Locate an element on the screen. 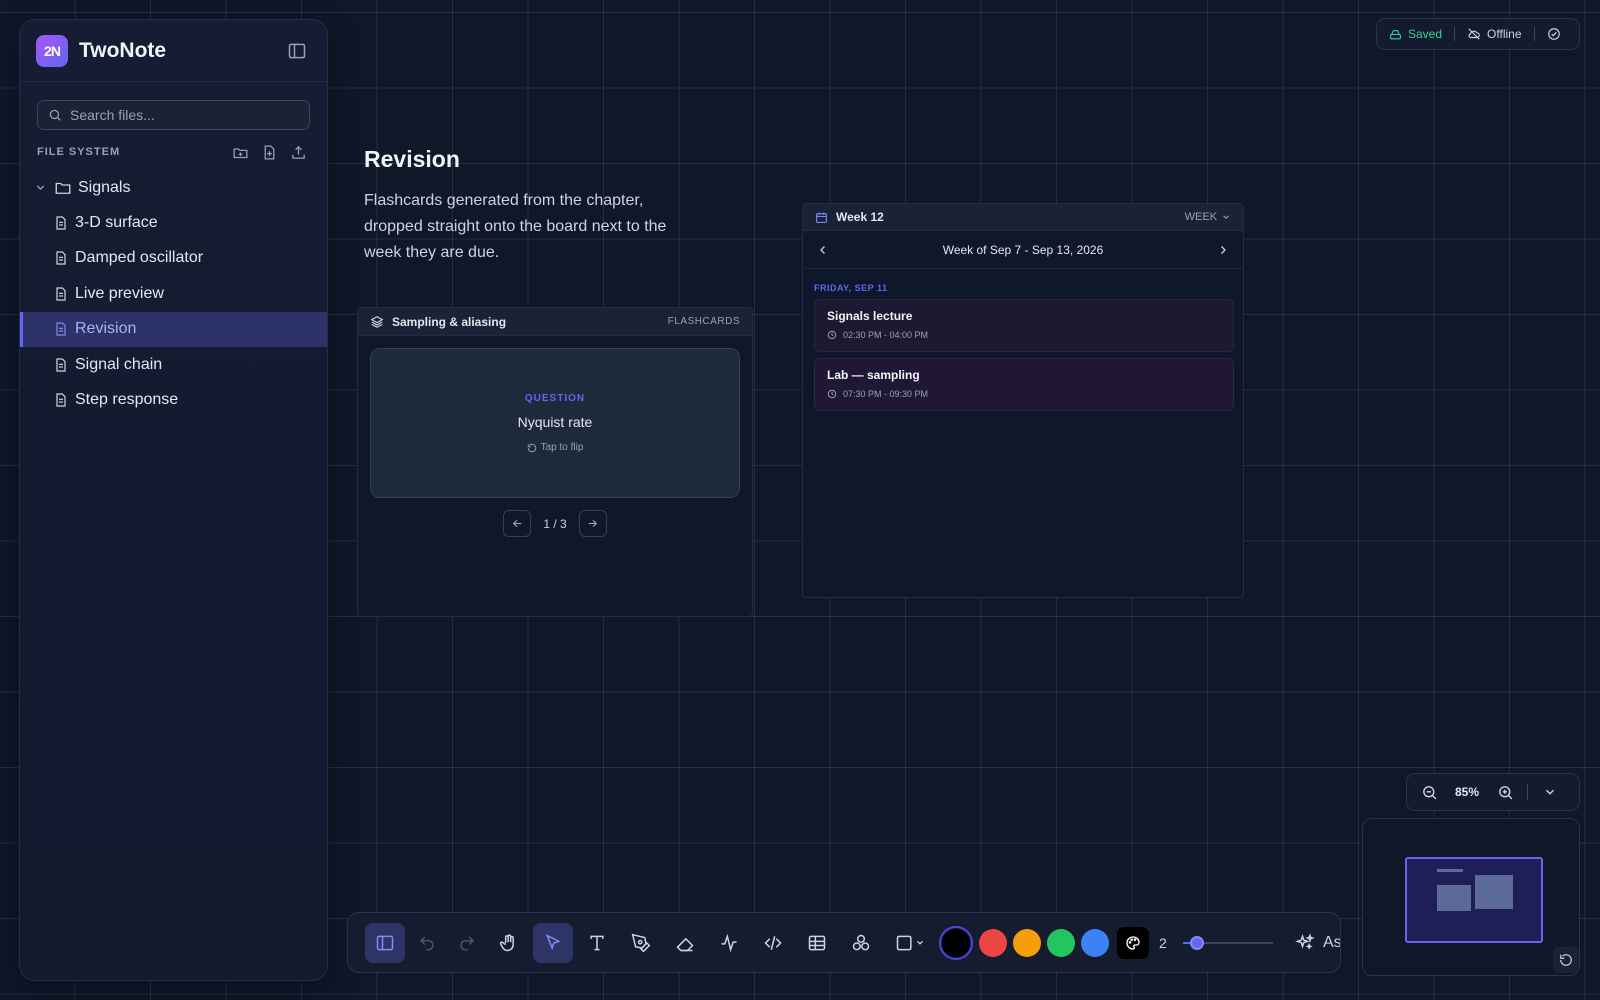  palette-icon is located at coordinates (1133, 942).